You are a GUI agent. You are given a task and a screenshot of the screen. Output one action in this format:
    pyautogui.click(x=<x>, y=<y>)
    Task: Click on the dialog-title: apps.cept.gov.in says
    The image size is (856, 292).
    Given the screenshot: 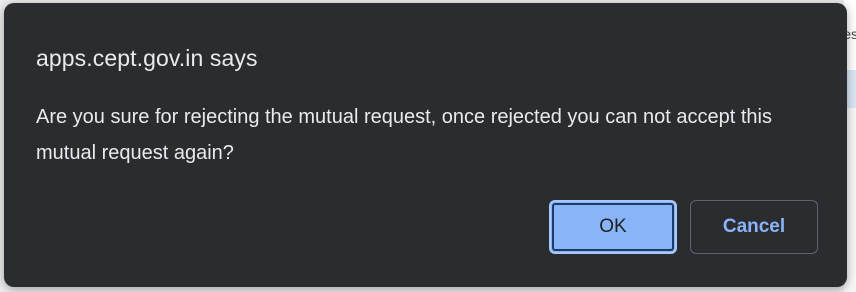 What is the action you would take?
    pyautogui.click(x=147, y=58)
    